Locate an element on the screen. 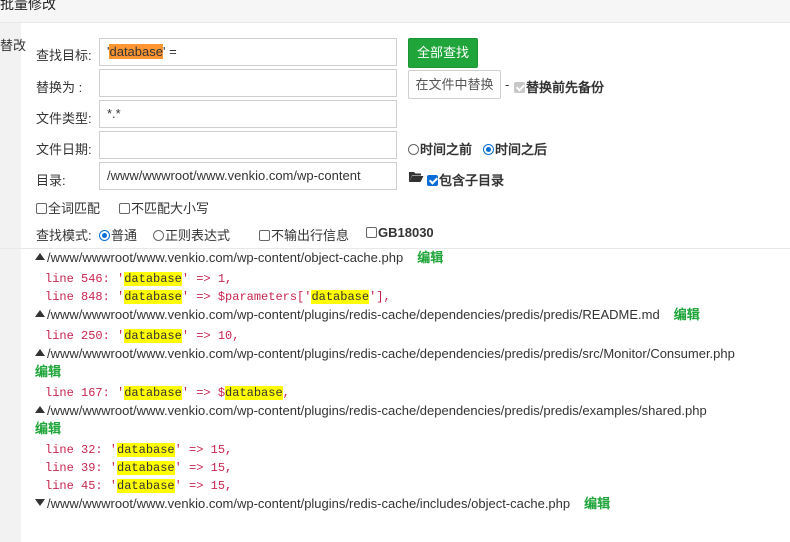 The width and height of the screenshot is (790, 542). replace-in-file-button: 在文件中替换 is located at coordinates (454, 84).